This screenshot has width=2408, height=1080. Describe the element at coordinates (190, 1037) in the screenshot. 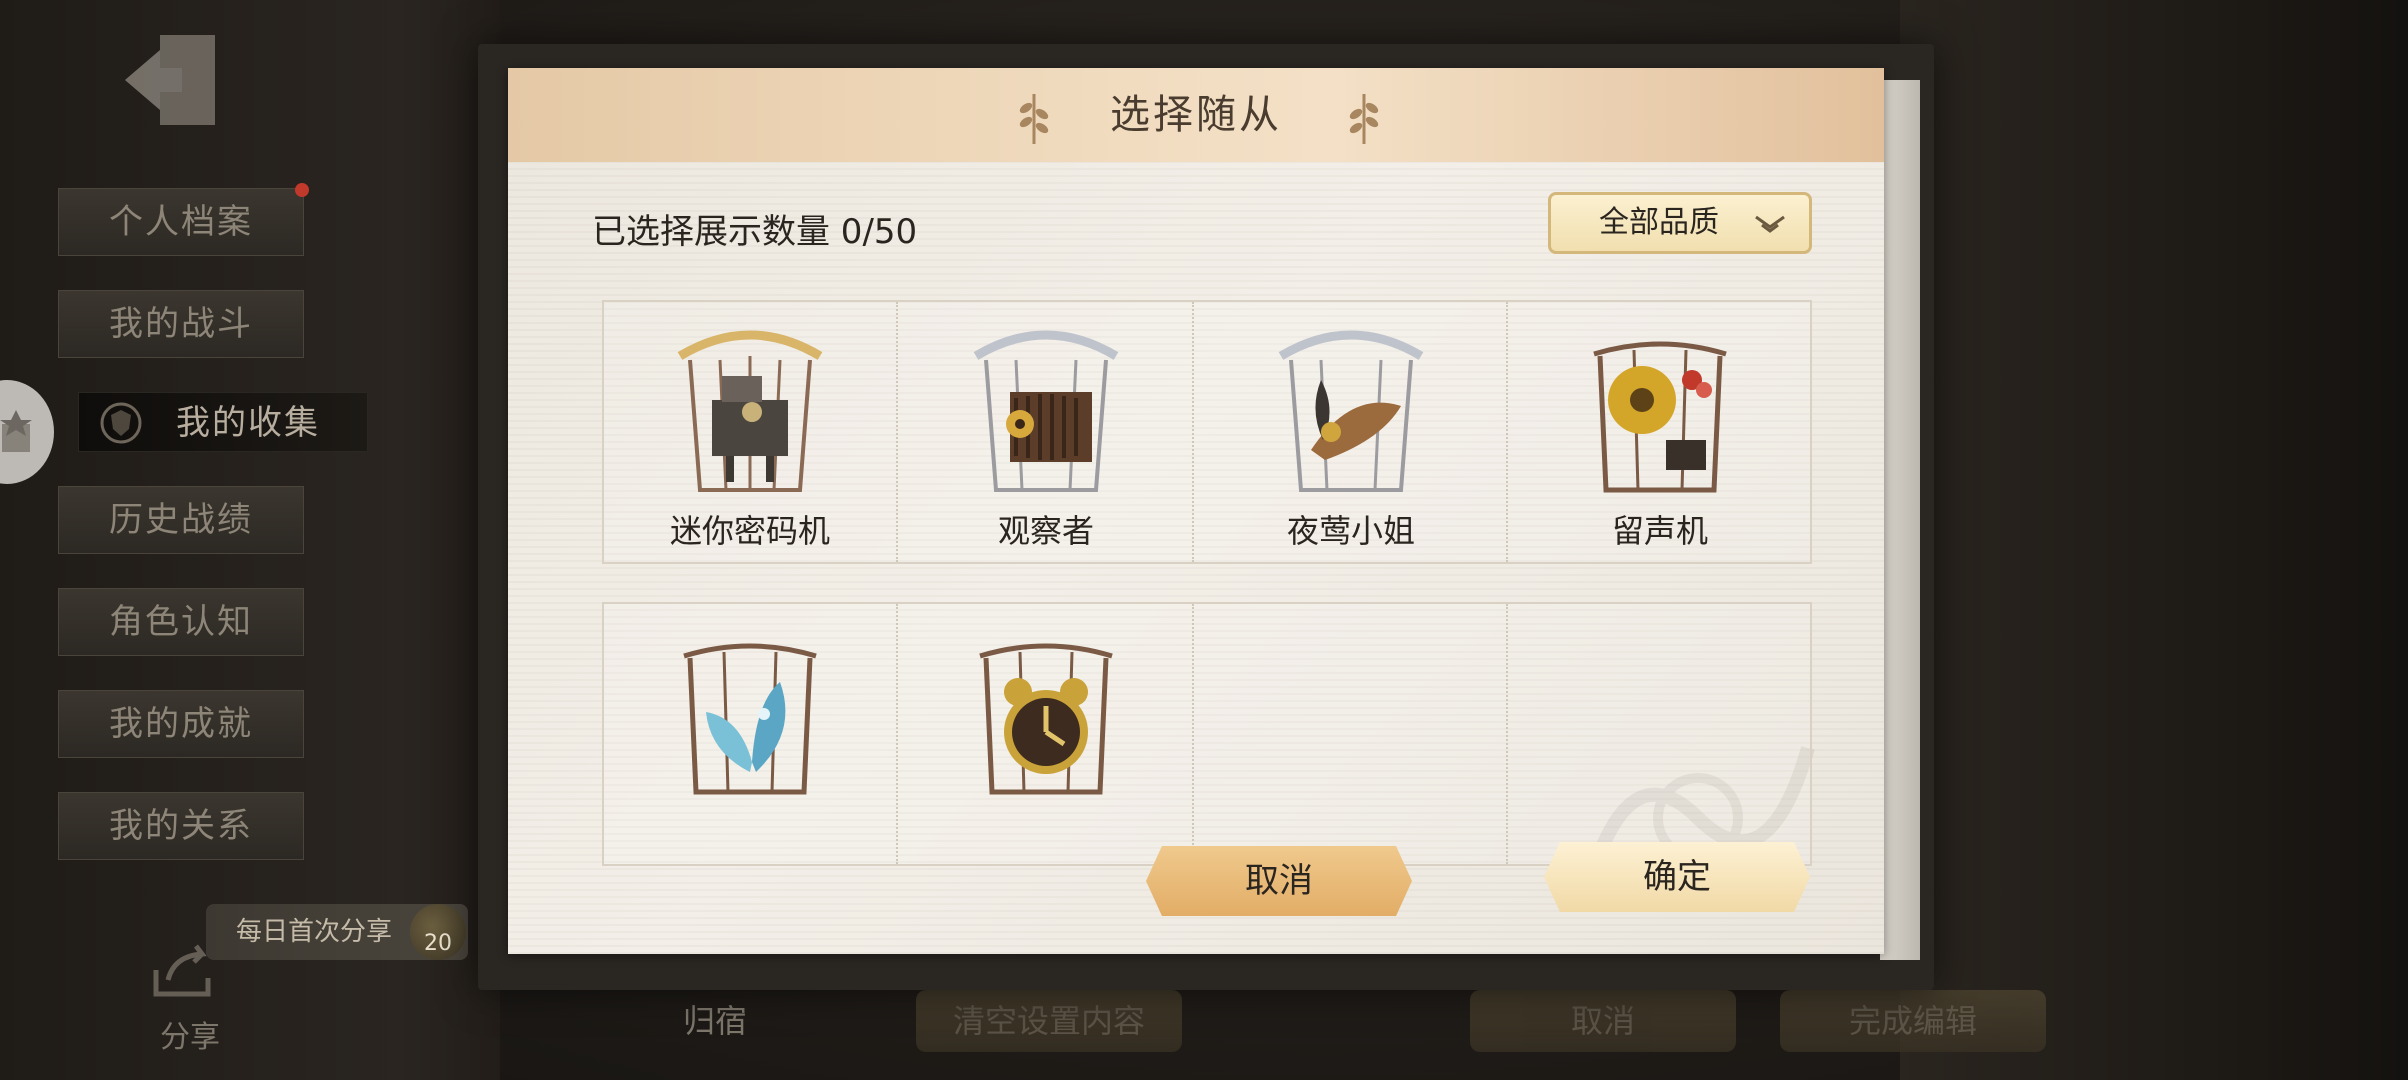

I see `share-label: 分享` at that location.